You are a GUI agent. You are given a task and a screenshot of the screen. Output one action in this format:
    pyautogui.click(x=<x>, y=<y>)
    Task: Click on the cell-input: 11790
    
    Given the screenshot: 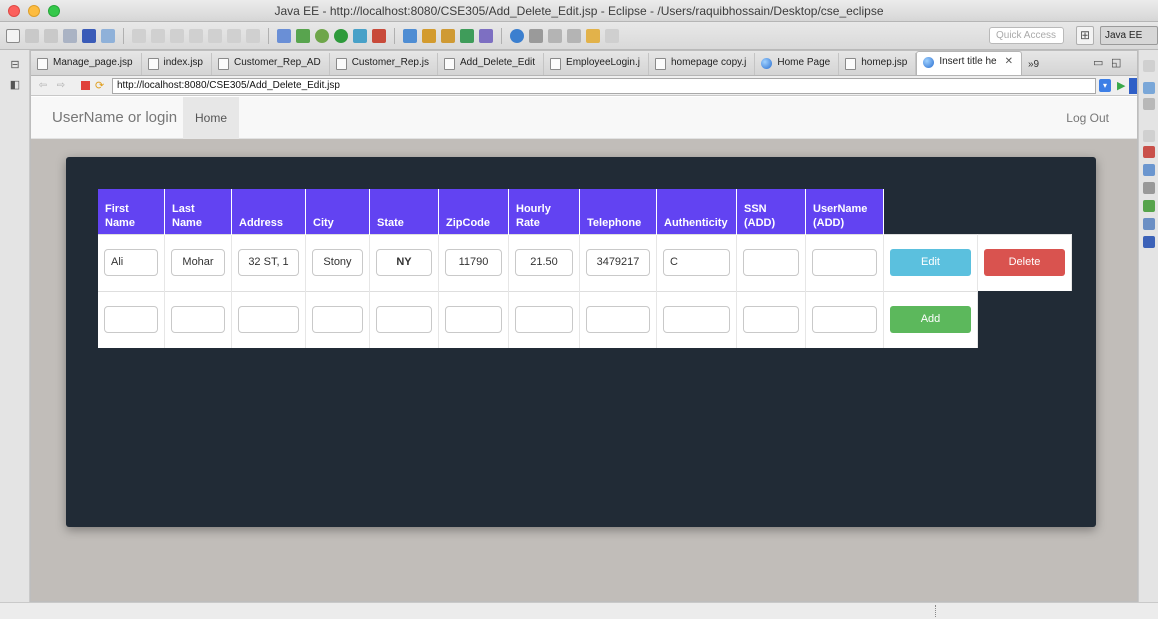 What is the action you would take?
    pyautogui.click(x=473, y=262)
    